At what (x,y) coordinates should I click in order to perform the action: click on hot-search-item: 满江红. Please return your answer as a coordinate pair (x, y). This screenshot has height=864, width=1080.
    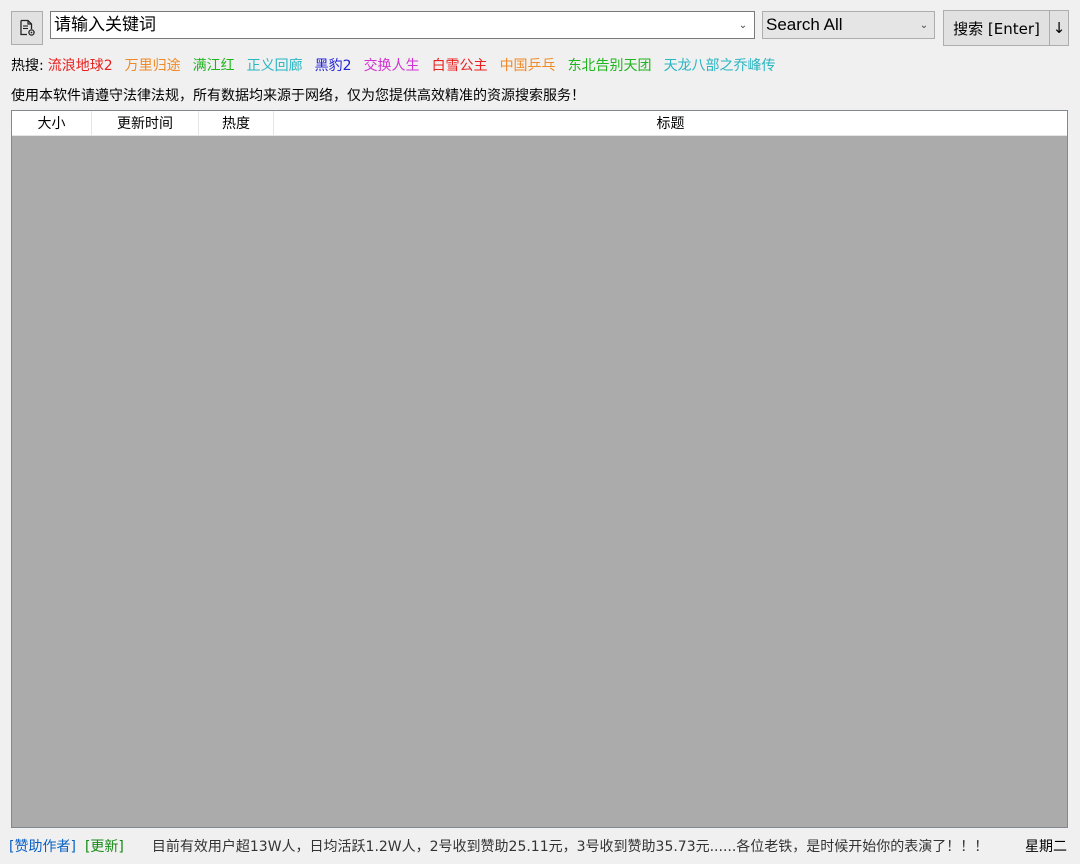
    Looking at the image, I should click on (214, 65).